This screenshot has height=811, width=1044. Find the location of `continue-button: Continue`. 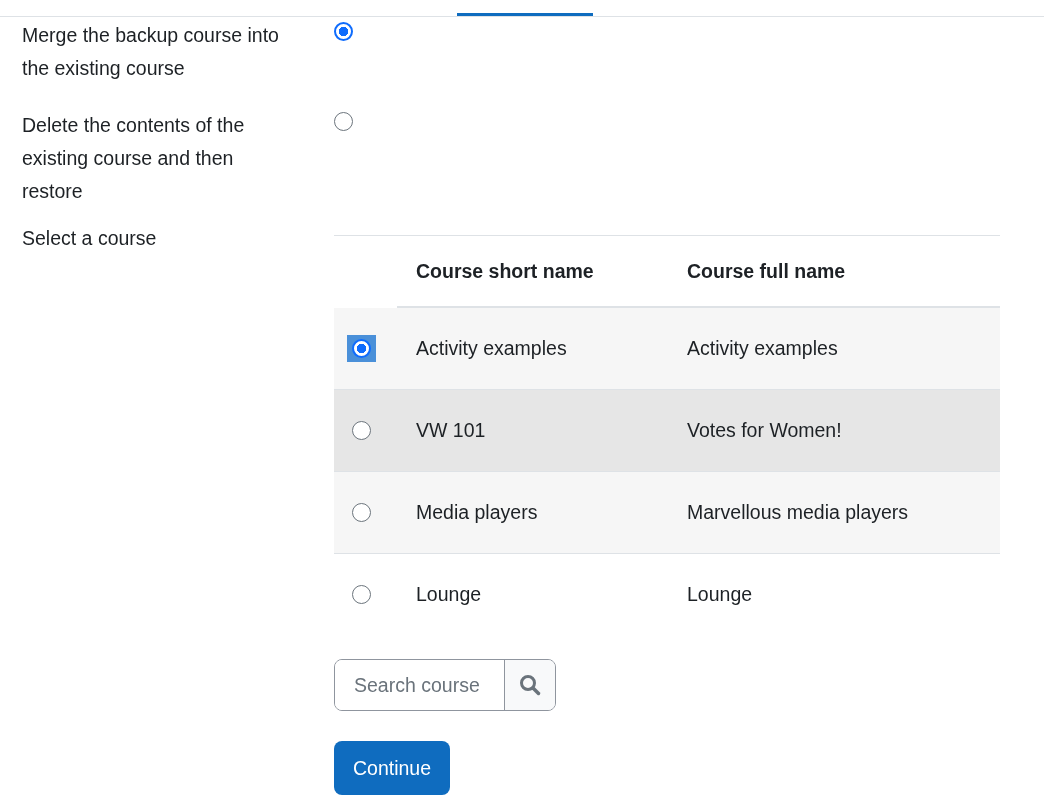

continue-button: Continue is located at coordinates (392, 768).